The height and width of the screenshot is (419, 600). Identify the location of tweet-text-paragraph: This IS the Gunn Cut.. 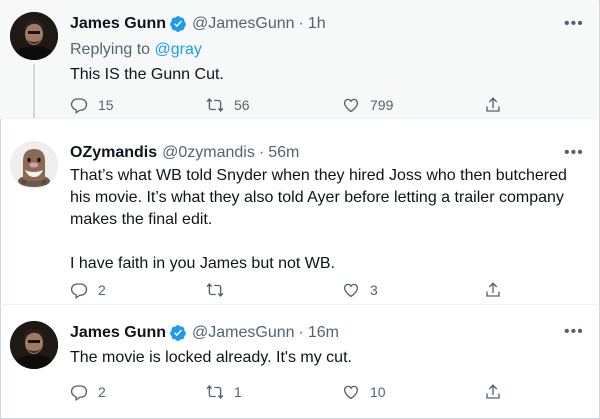
(147, 74).